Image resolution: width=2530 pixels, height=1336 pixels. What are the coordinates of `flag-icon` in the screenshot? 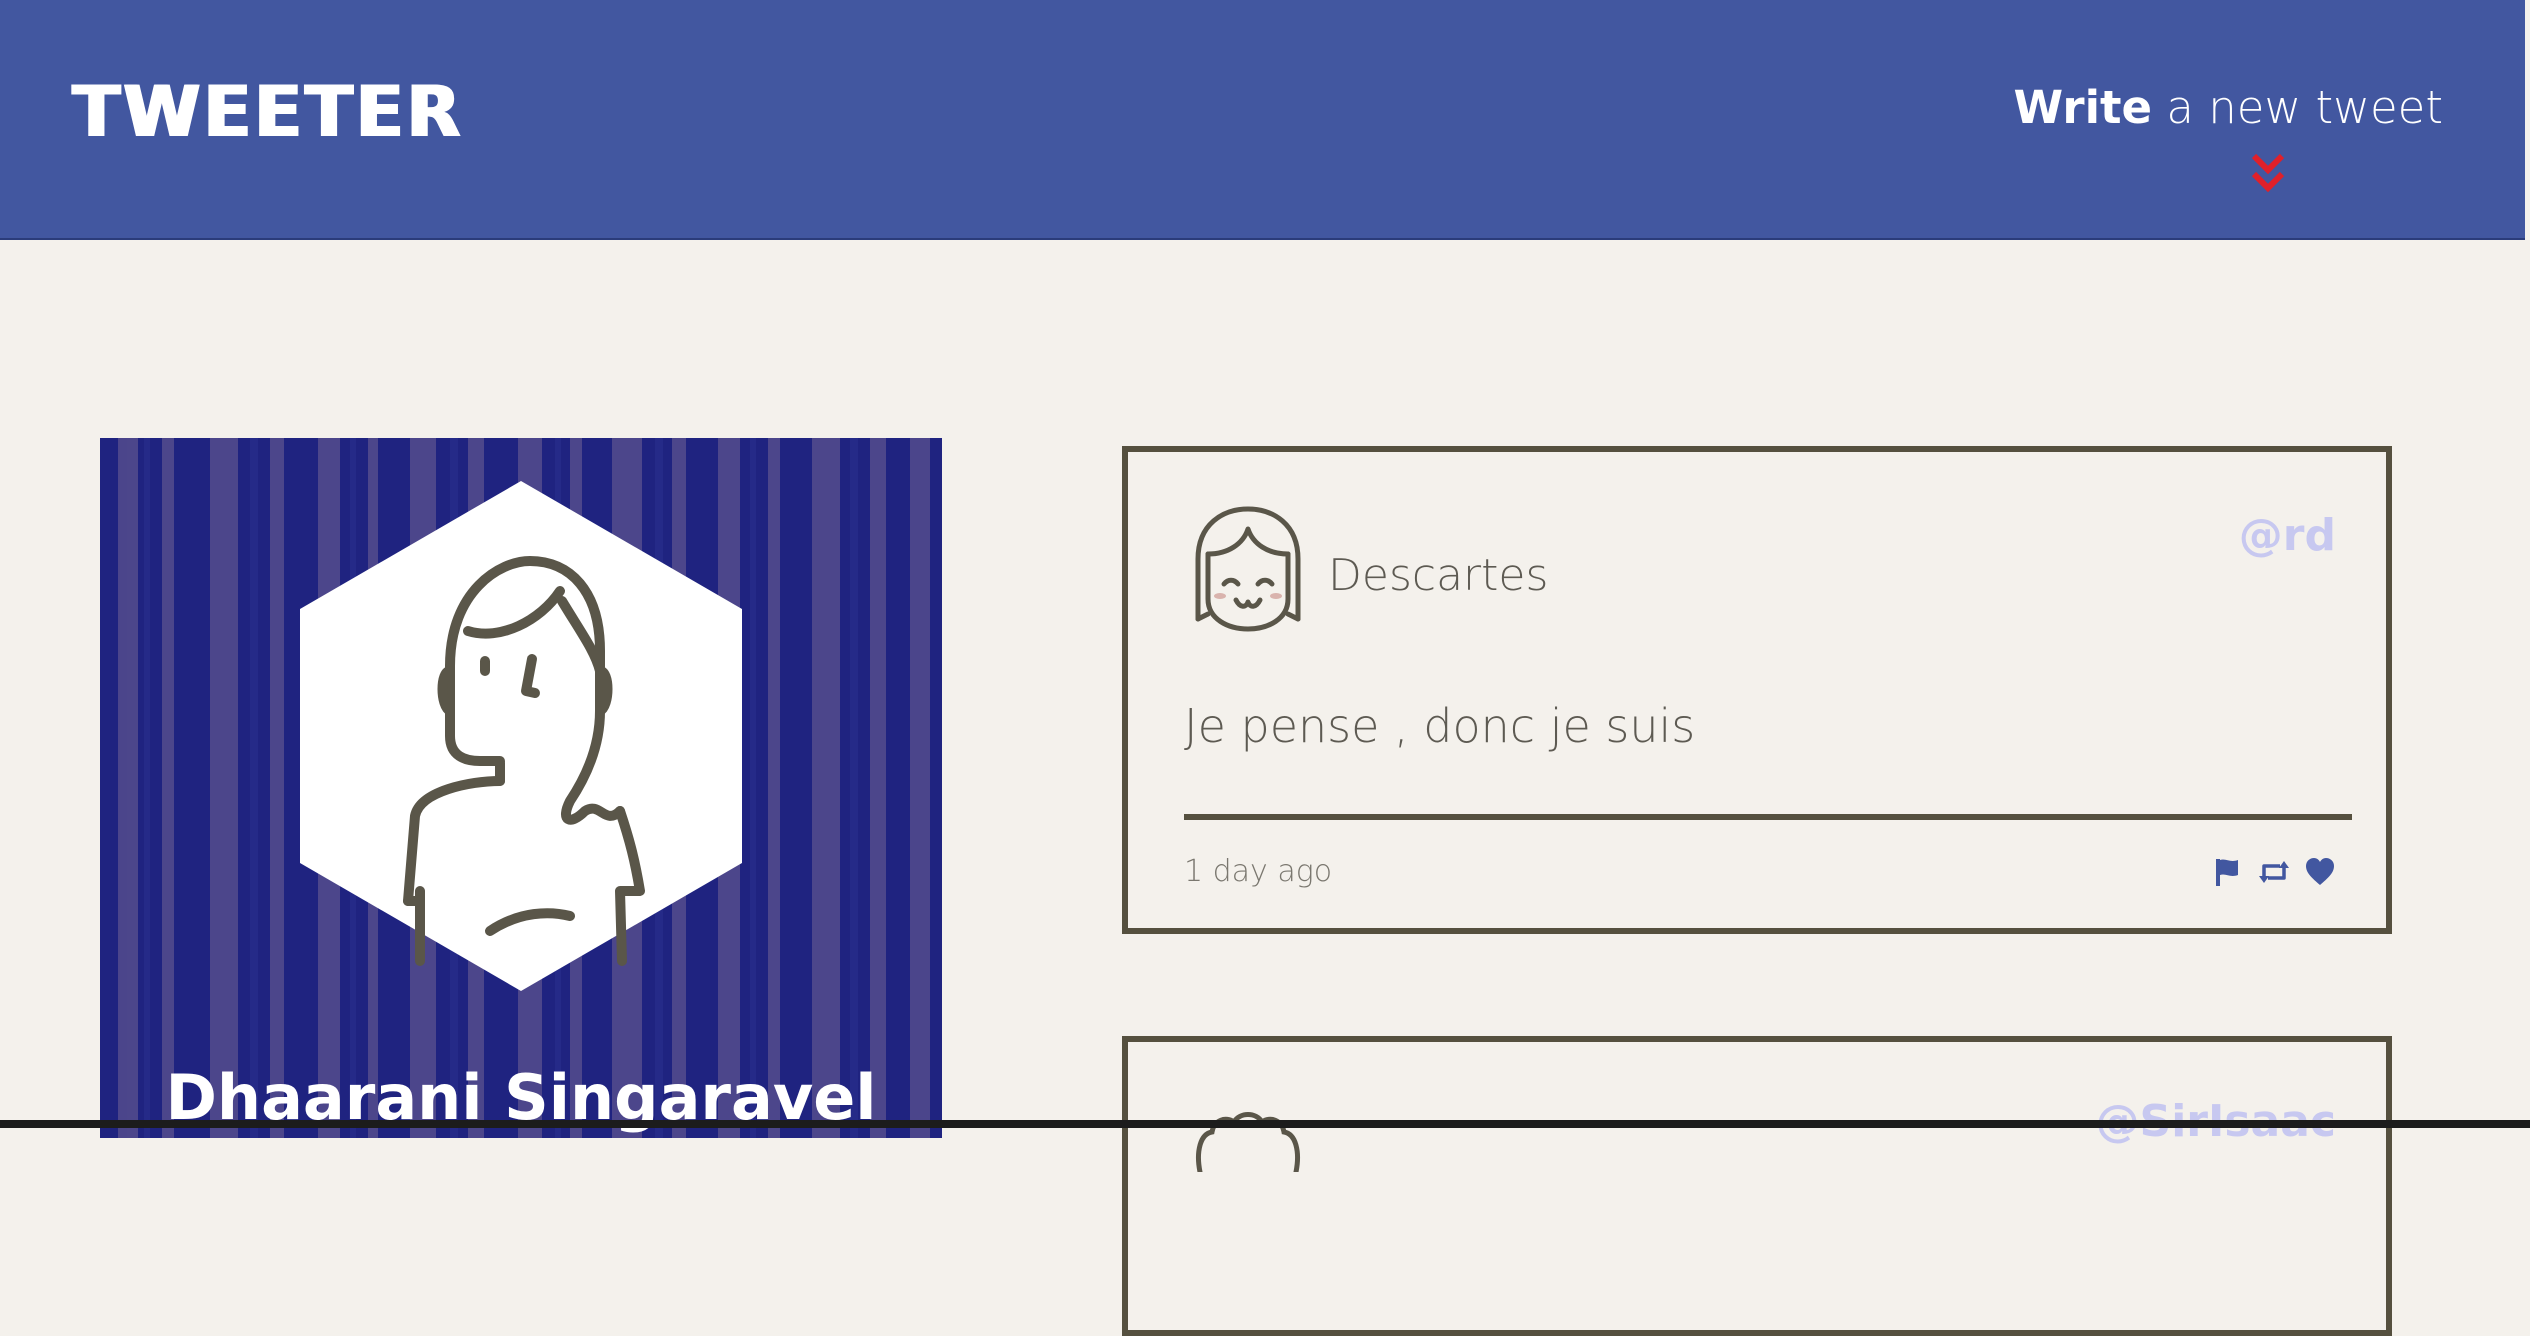 It's located at (2228, 872).